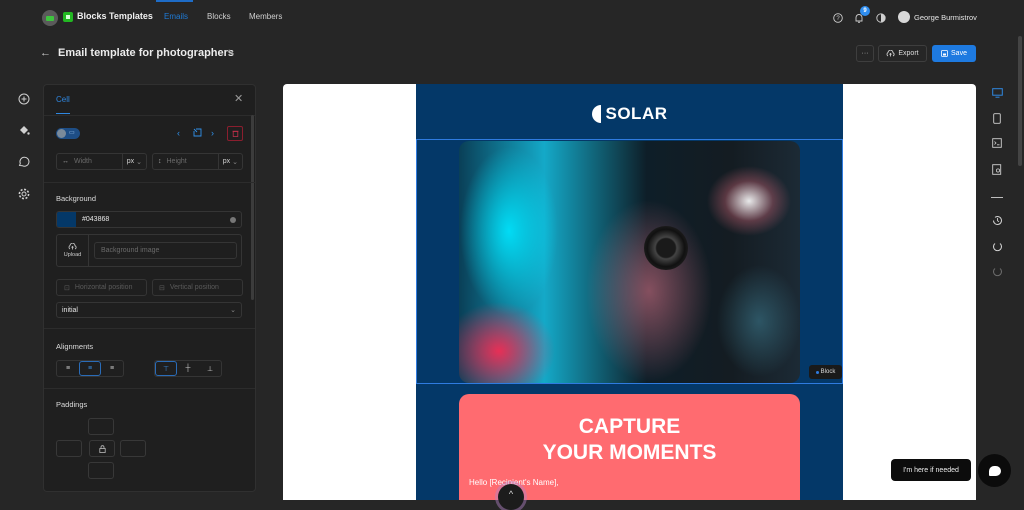  What do you see at coordinates (101, 287) in the screenshot?
I see `horizontal-position-field: ⊡ Horizontal position` at bounding box center [101, 287].